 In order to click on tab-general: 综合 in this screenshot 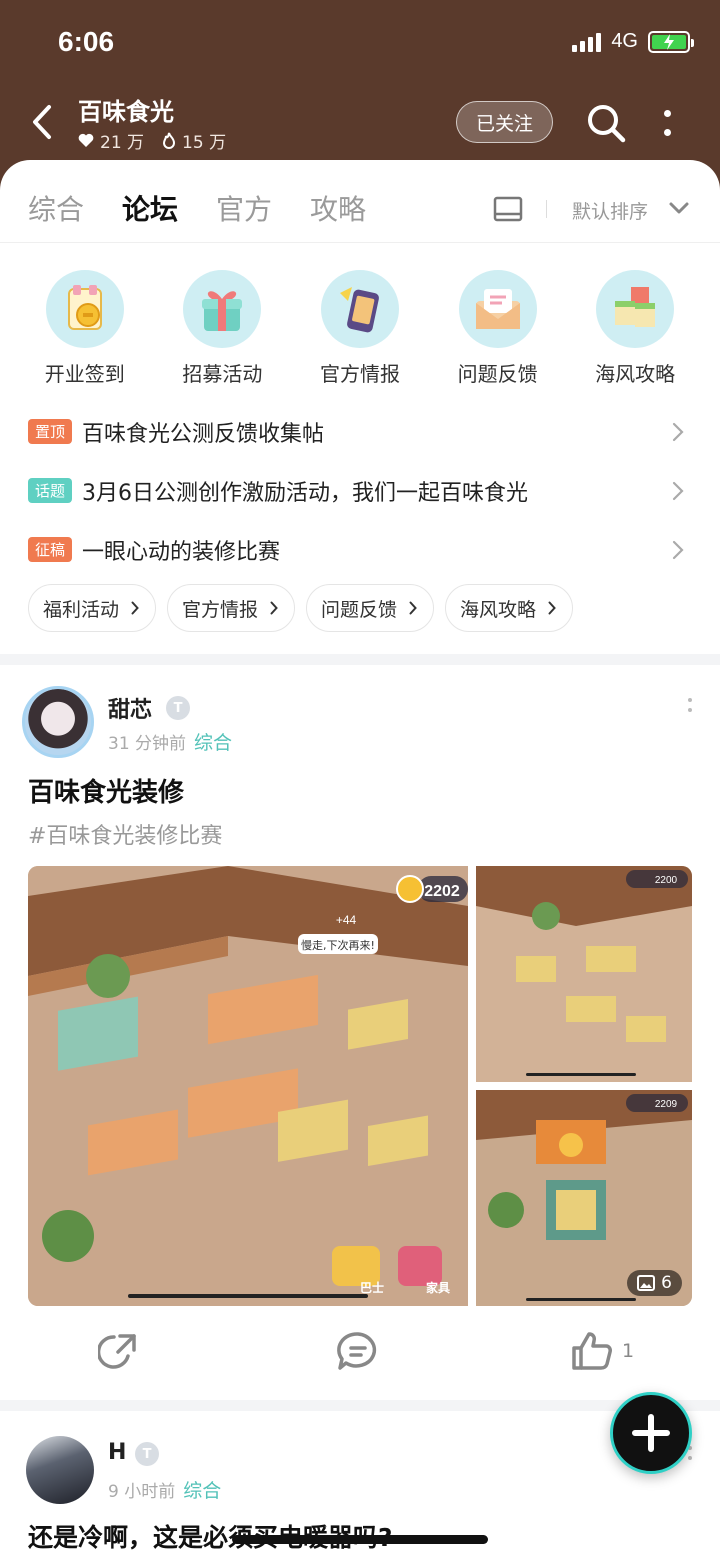, I will do `click(56, 208)`.